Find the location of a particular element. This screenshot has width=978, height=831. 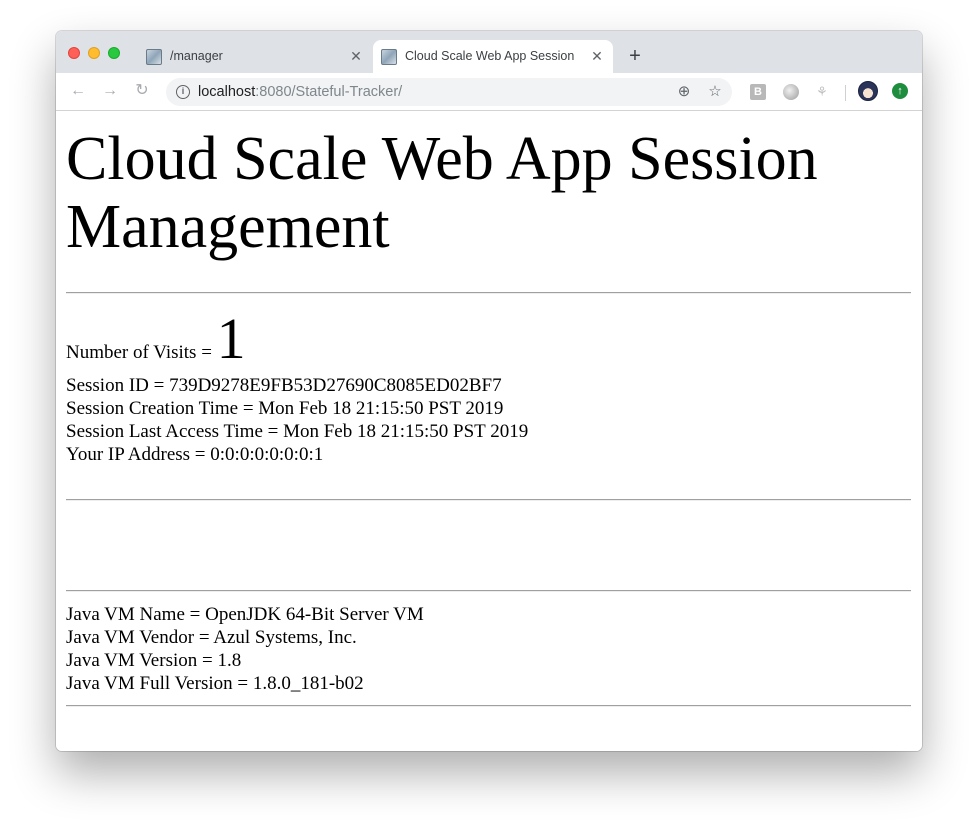

url-path: :8080/Stateful-Tracker/ is located at coordinates (329, 92).